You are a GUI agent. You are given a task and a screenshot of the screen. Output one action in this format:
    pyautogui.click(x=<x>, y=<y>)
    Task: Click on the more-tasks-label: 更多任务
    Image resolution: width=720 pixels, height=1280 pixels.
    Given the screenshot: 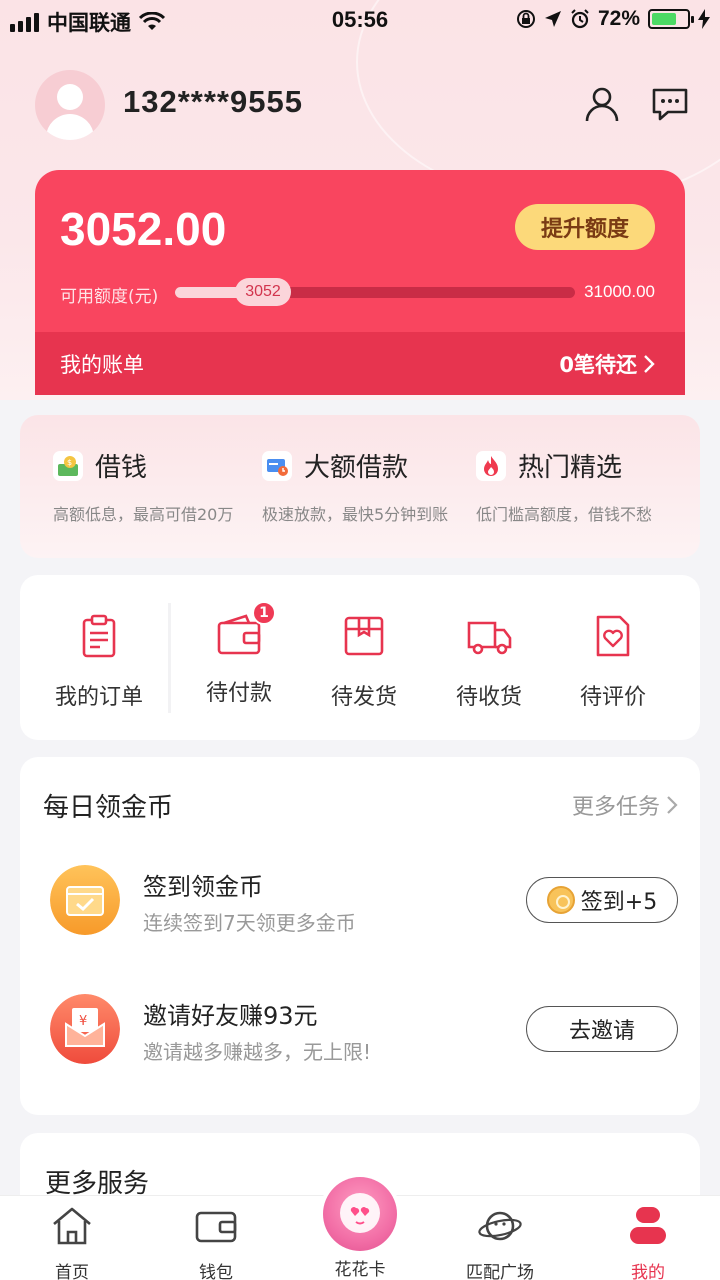 What is the action you would take?
    pyautogui.click(x=615, y=807)
    